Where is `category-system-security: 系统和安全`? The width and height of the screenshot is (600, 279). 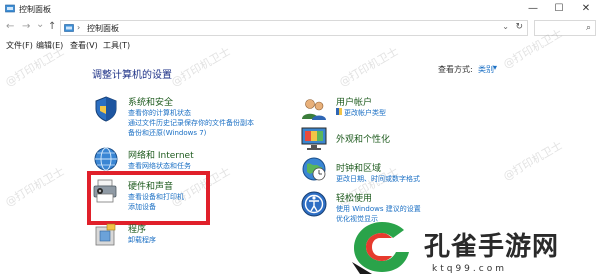
category-system-security: 系统和安全 is located at coordinates (150, 101).